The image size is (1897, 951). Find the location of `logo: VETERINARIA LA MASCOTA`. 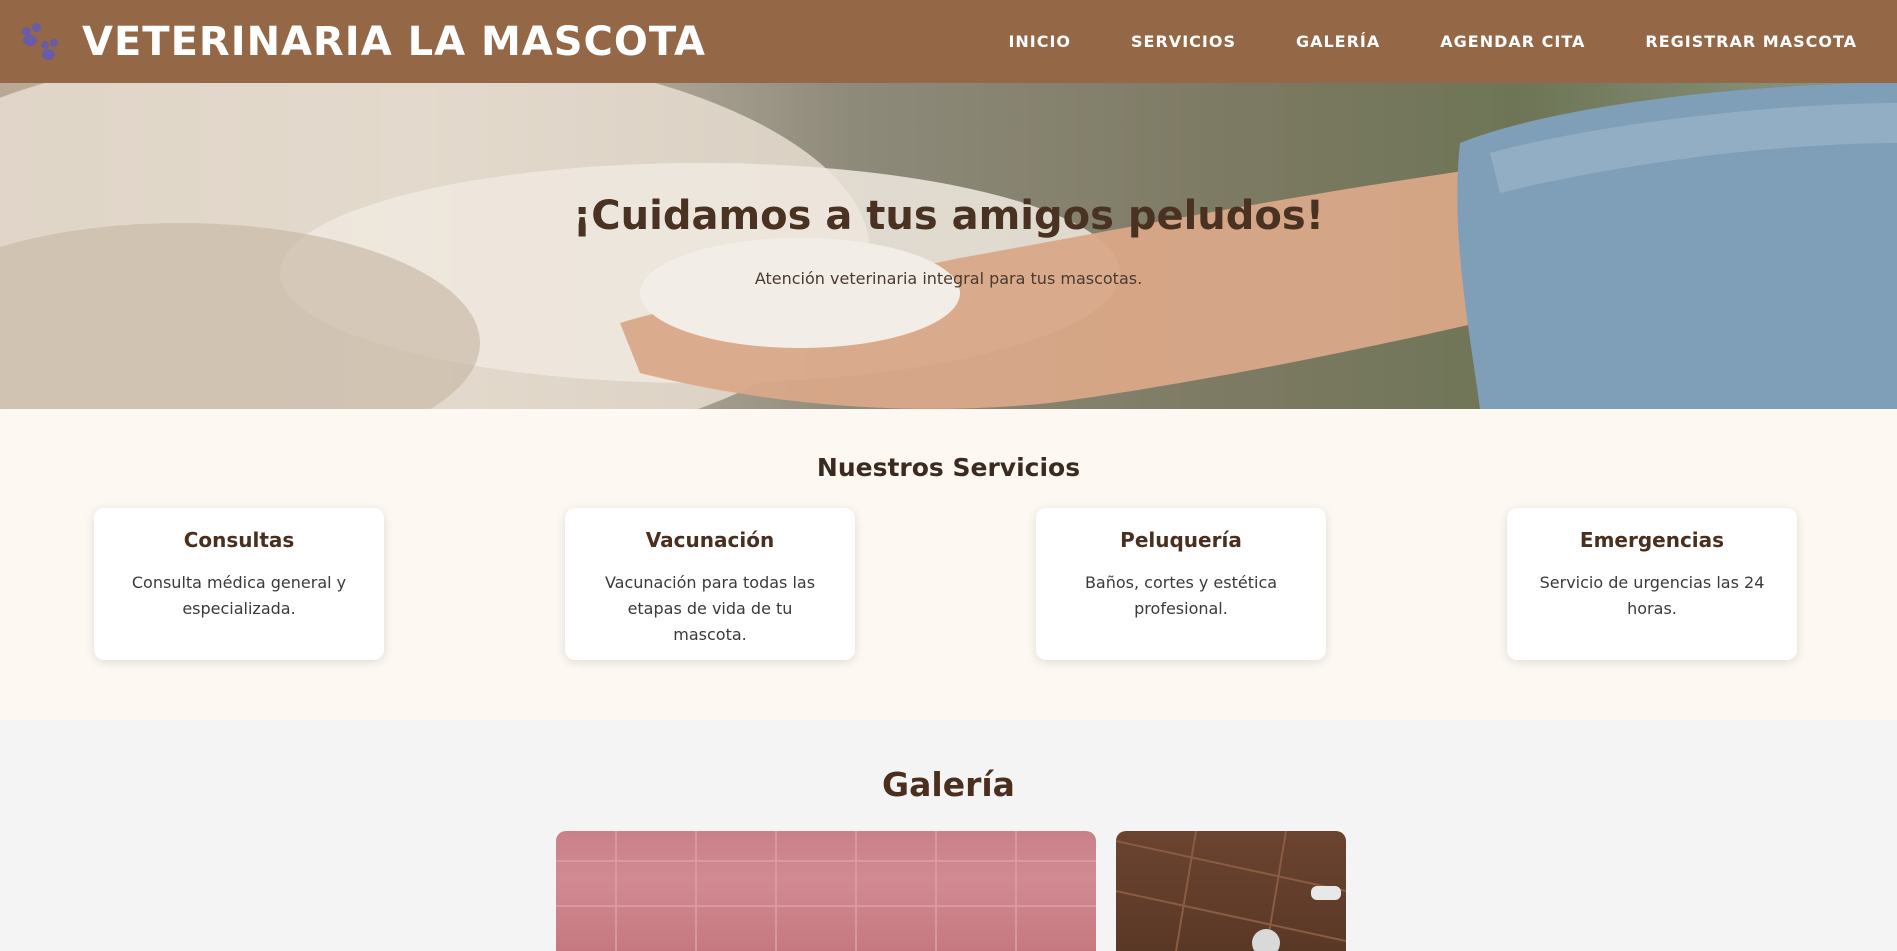

logo: VETERINARIA LA MASCOTA is located at coordinates (363, 42).